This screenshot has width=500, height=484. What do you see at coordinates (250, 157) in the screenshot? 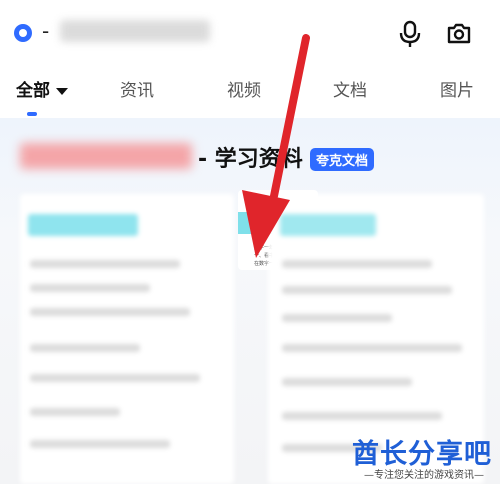
I see `result-title: - 学习资料` at bounding box center [250, 157].